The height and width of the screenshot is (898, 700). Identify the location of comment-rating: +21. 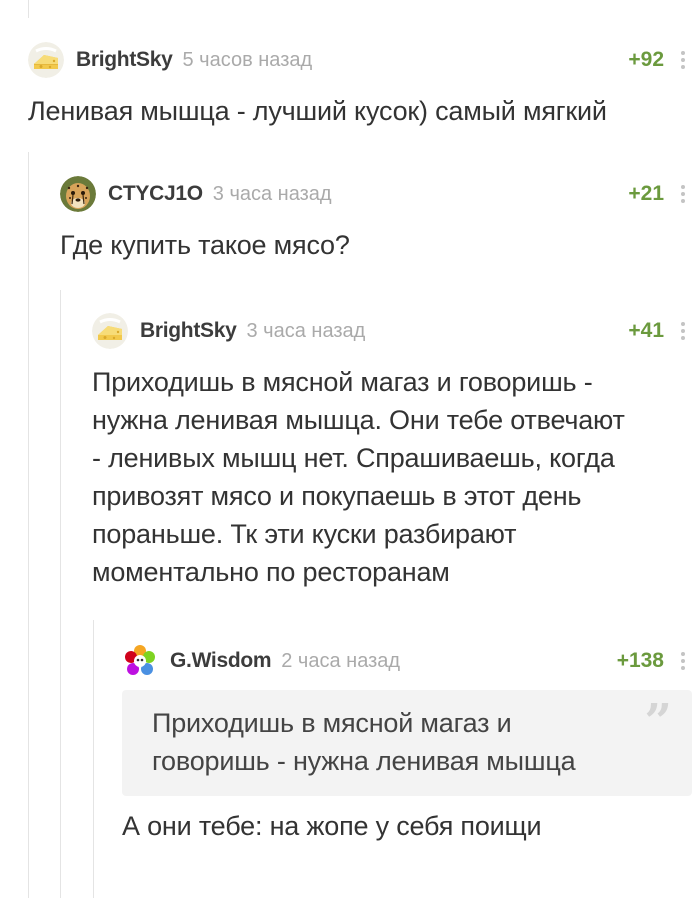
(646, 193).